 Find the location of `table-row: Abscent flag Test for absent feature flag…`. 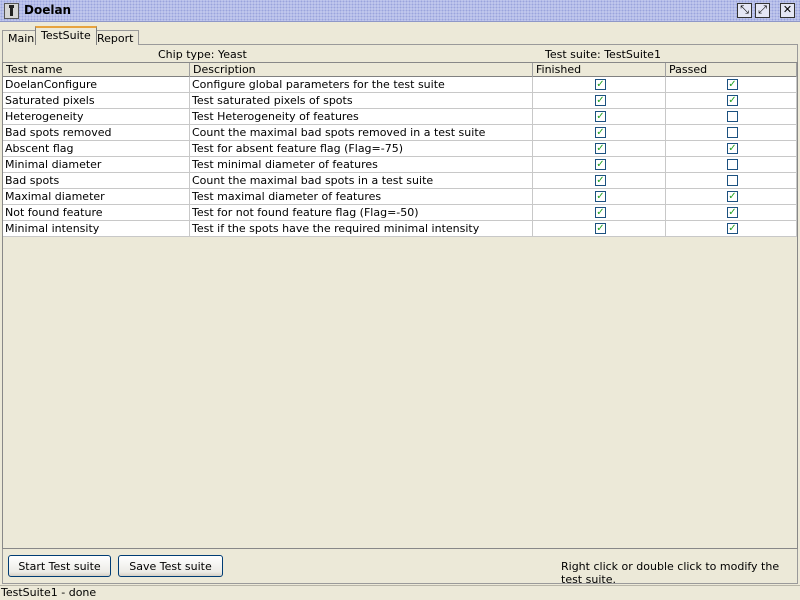

table-row: Abscent flag Test for absent feature flag… is located at coordinates (400, 149).